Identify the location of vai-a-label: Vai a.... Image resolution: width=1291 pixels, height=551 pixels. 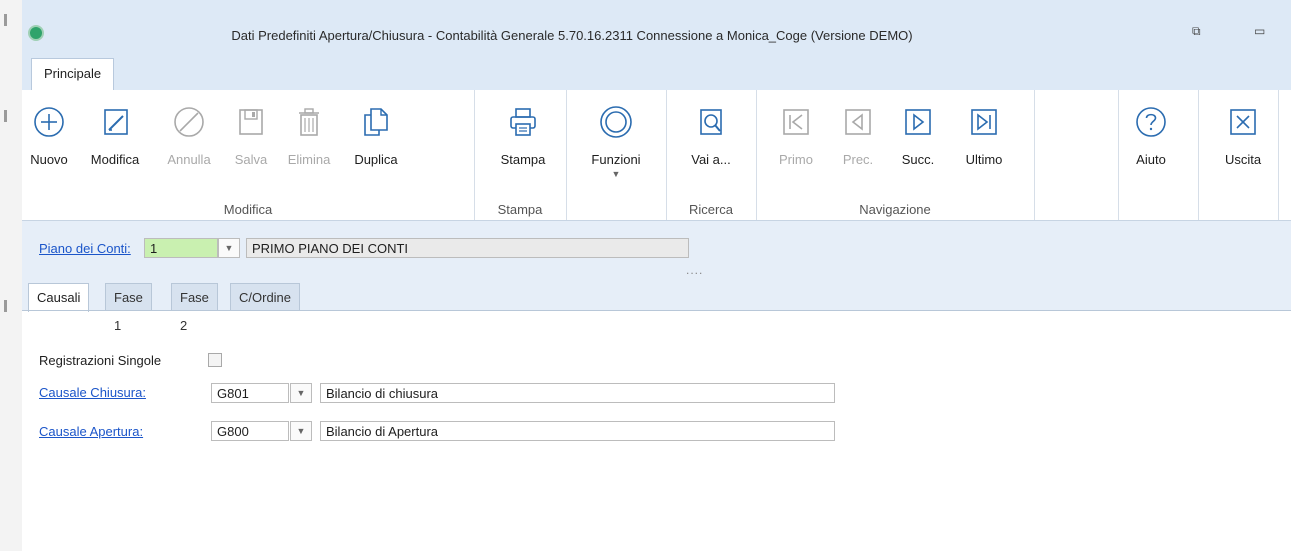
(711, 159).